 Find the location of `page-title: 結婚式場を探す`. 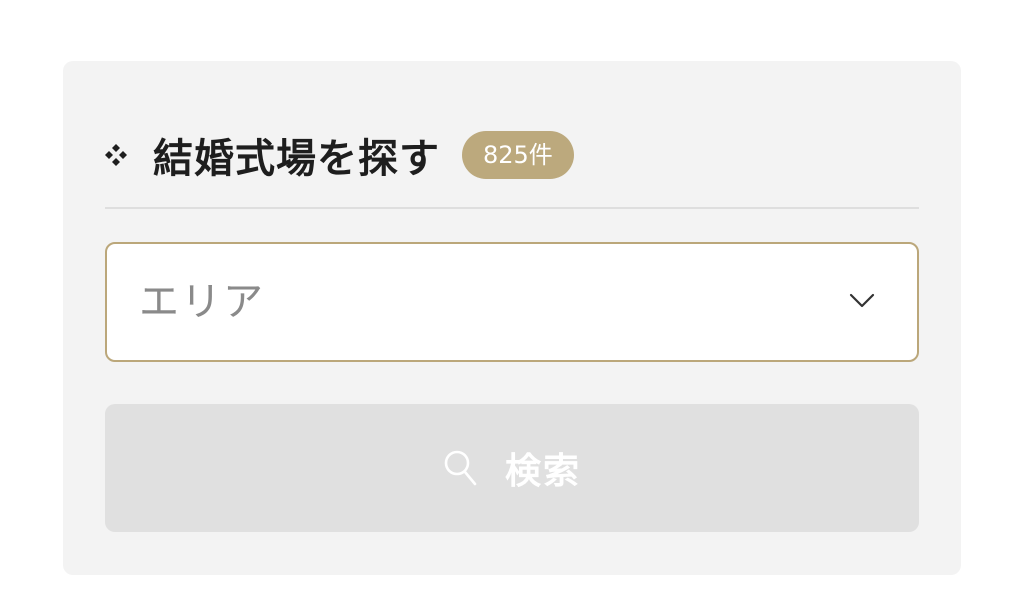

page-title: 結婚式場を探す is located at coordinates (296, 159).